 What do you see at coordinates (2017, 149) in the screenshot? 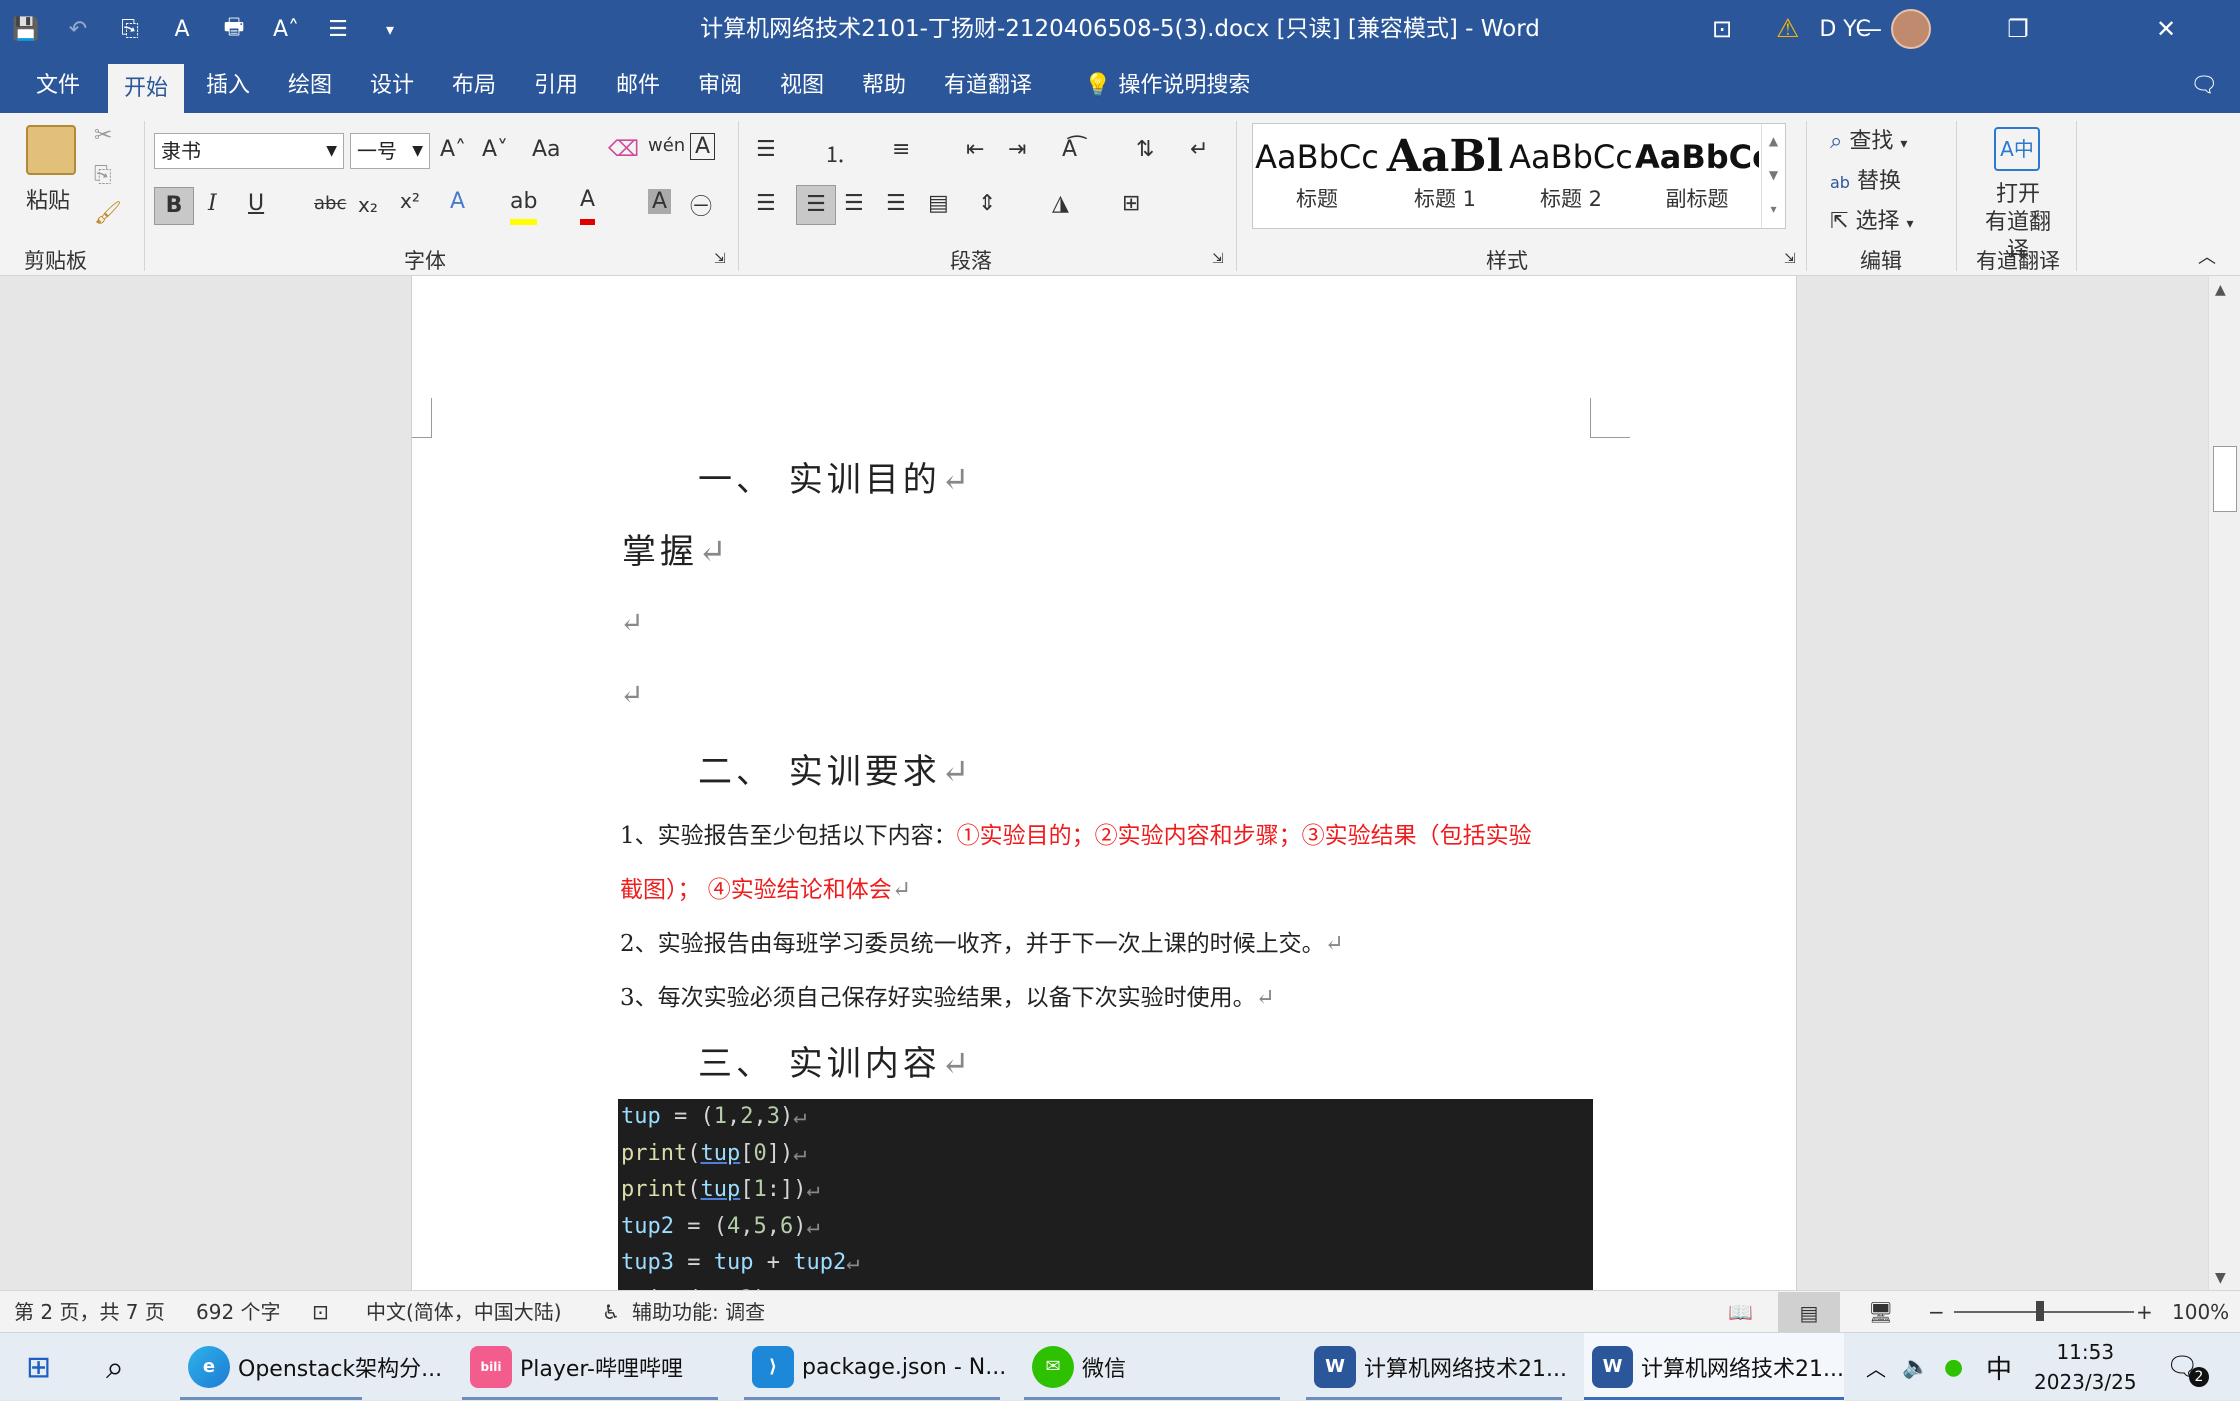
I see `translate-icon: A中` at bounding box center [2017, 149].